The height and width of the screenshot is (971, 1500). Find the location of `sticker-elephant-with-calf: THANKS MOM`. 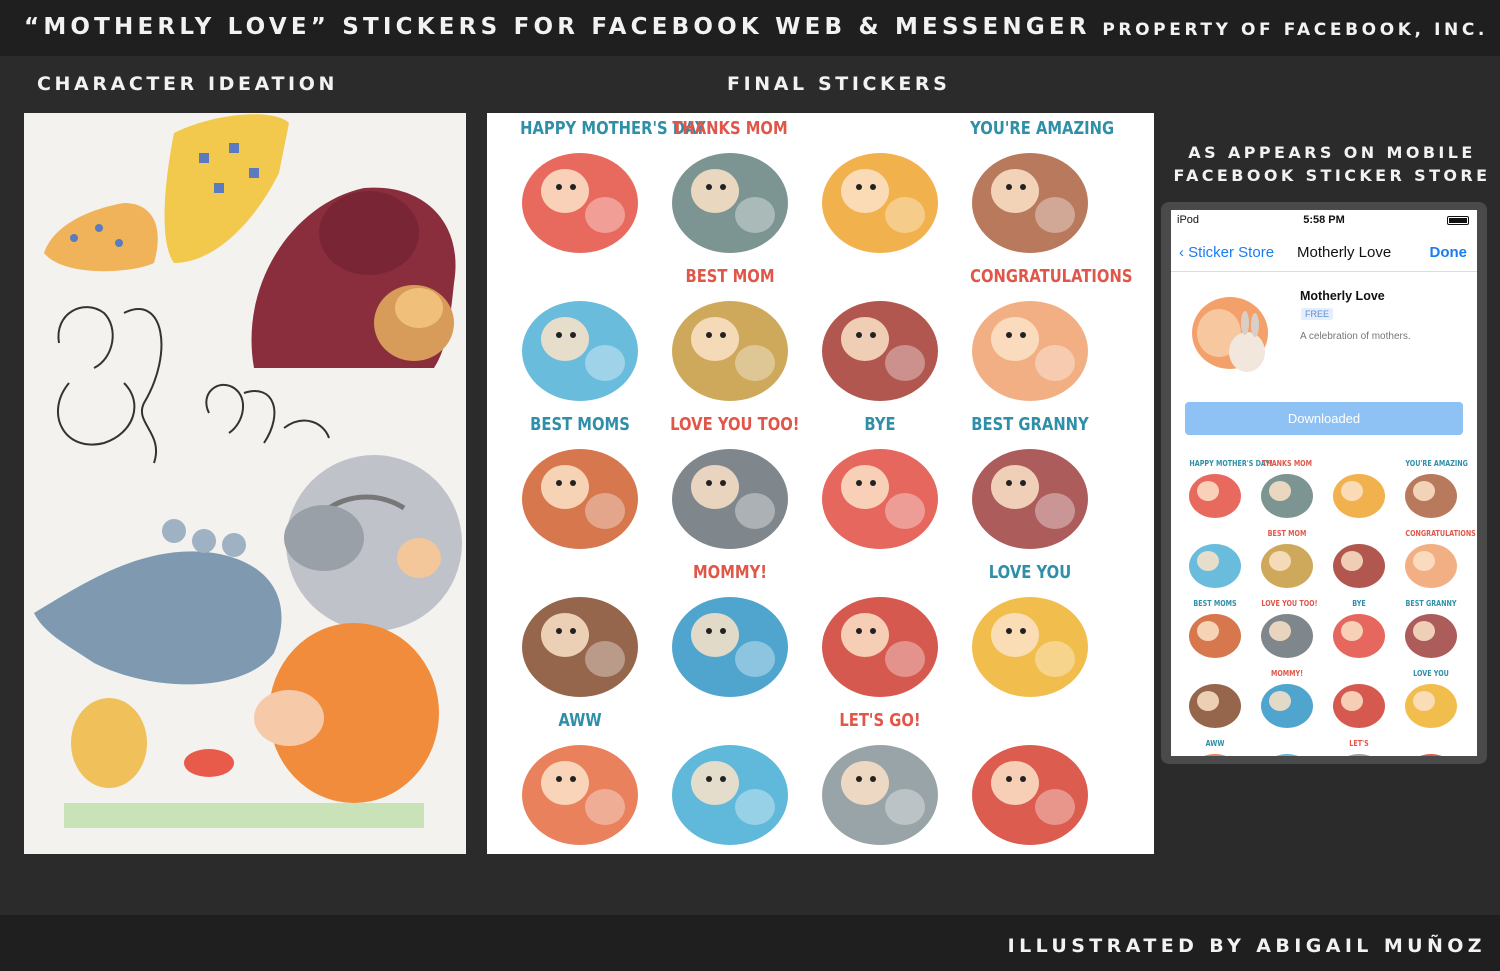

sticker-elephant-with-calf: THANKS MOM is located at coordinates (730, 188).